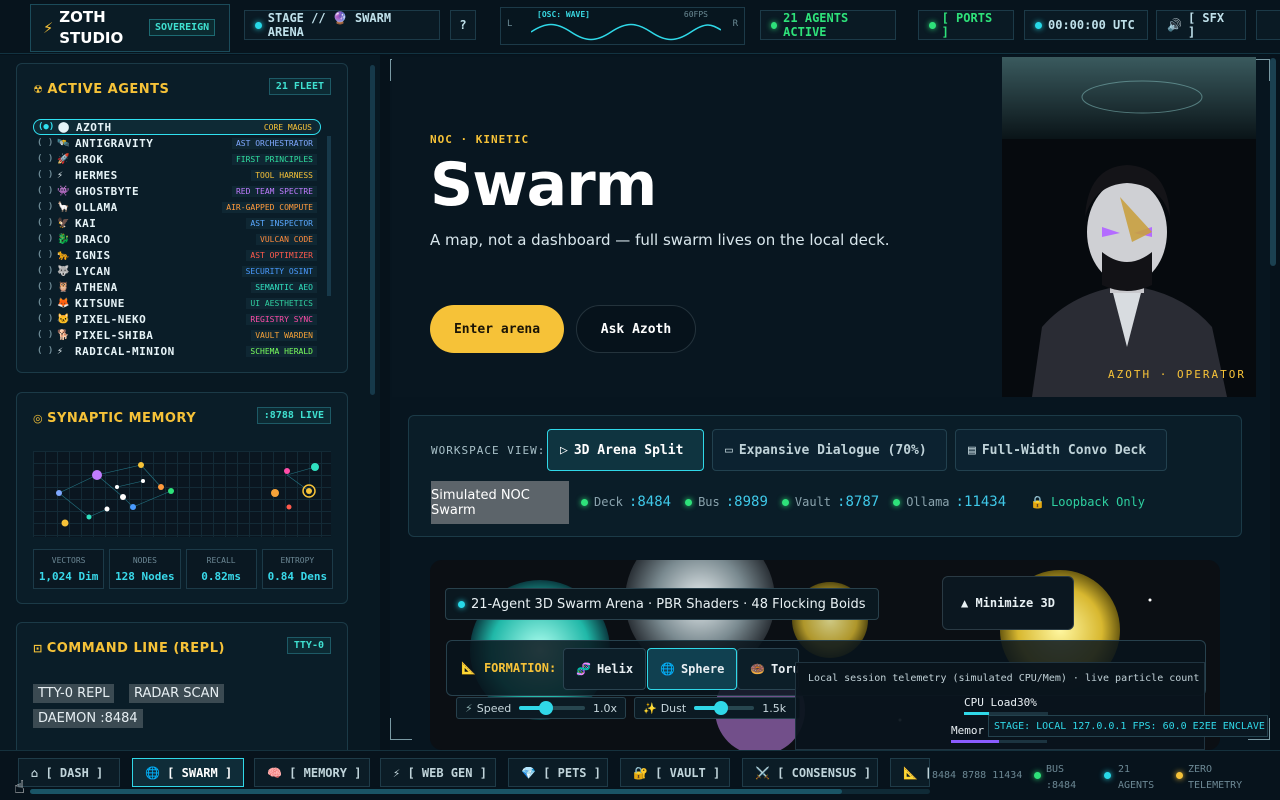  What do you see at coordinates (63, 191) in the screenshot?
I see `agent-icon: 👾` at bounding box center [63, 191].